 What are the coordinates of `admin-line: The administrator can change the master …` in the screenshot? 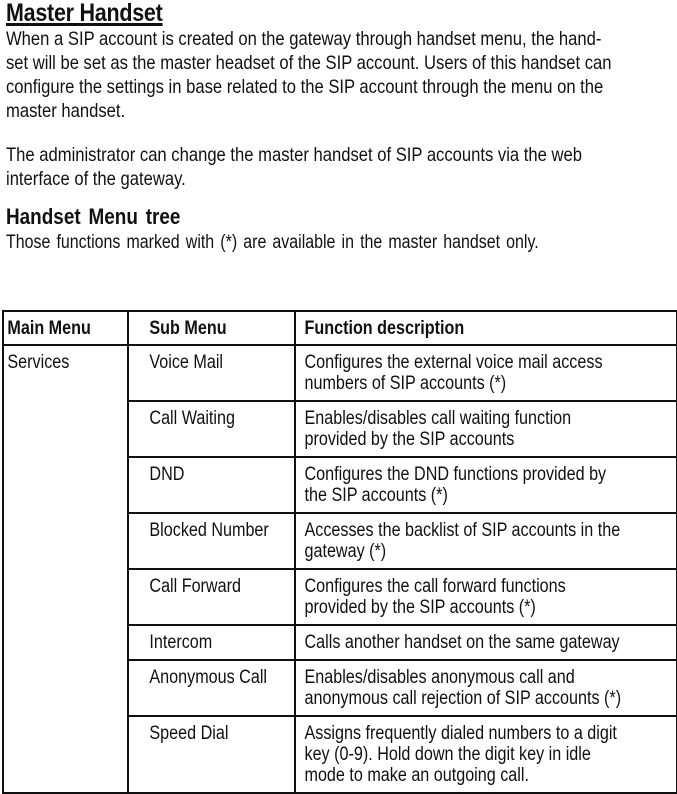 It's located at (294, 155).